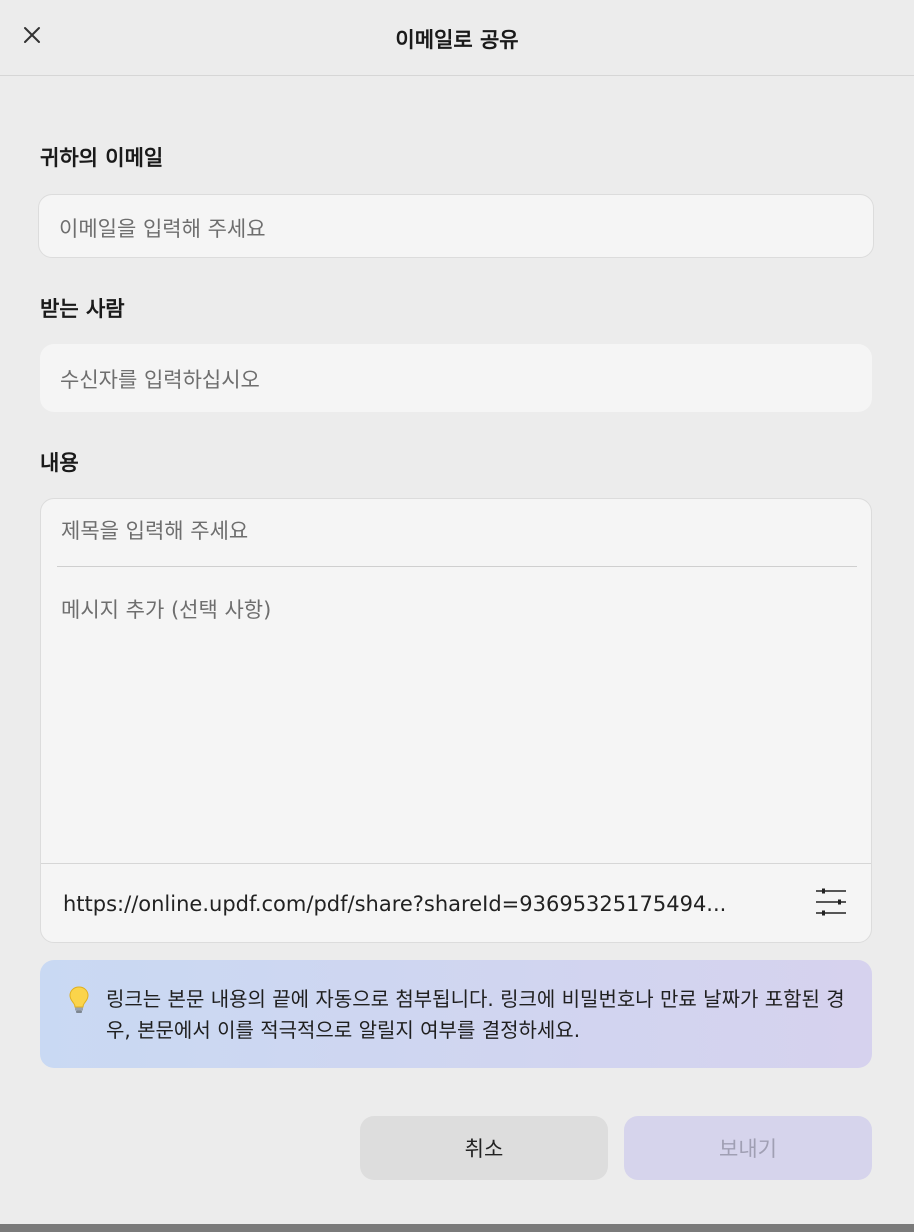  Describe the element at coordinates (160, 380) in the screenshot. I see `recipient-placeholder: 수신자를 입력하십시오` at that location.